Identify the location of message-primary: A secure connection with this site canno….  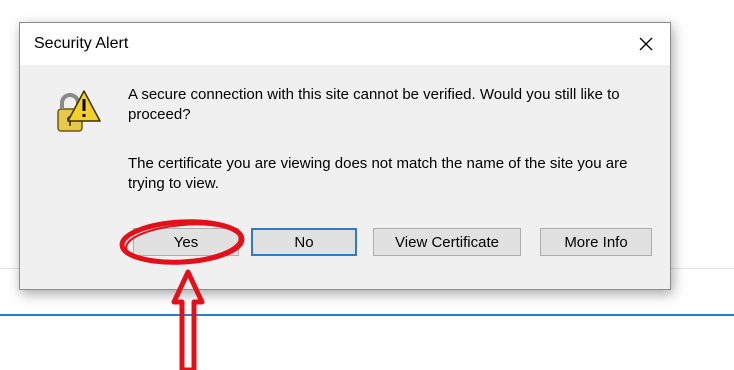
(374, 104).